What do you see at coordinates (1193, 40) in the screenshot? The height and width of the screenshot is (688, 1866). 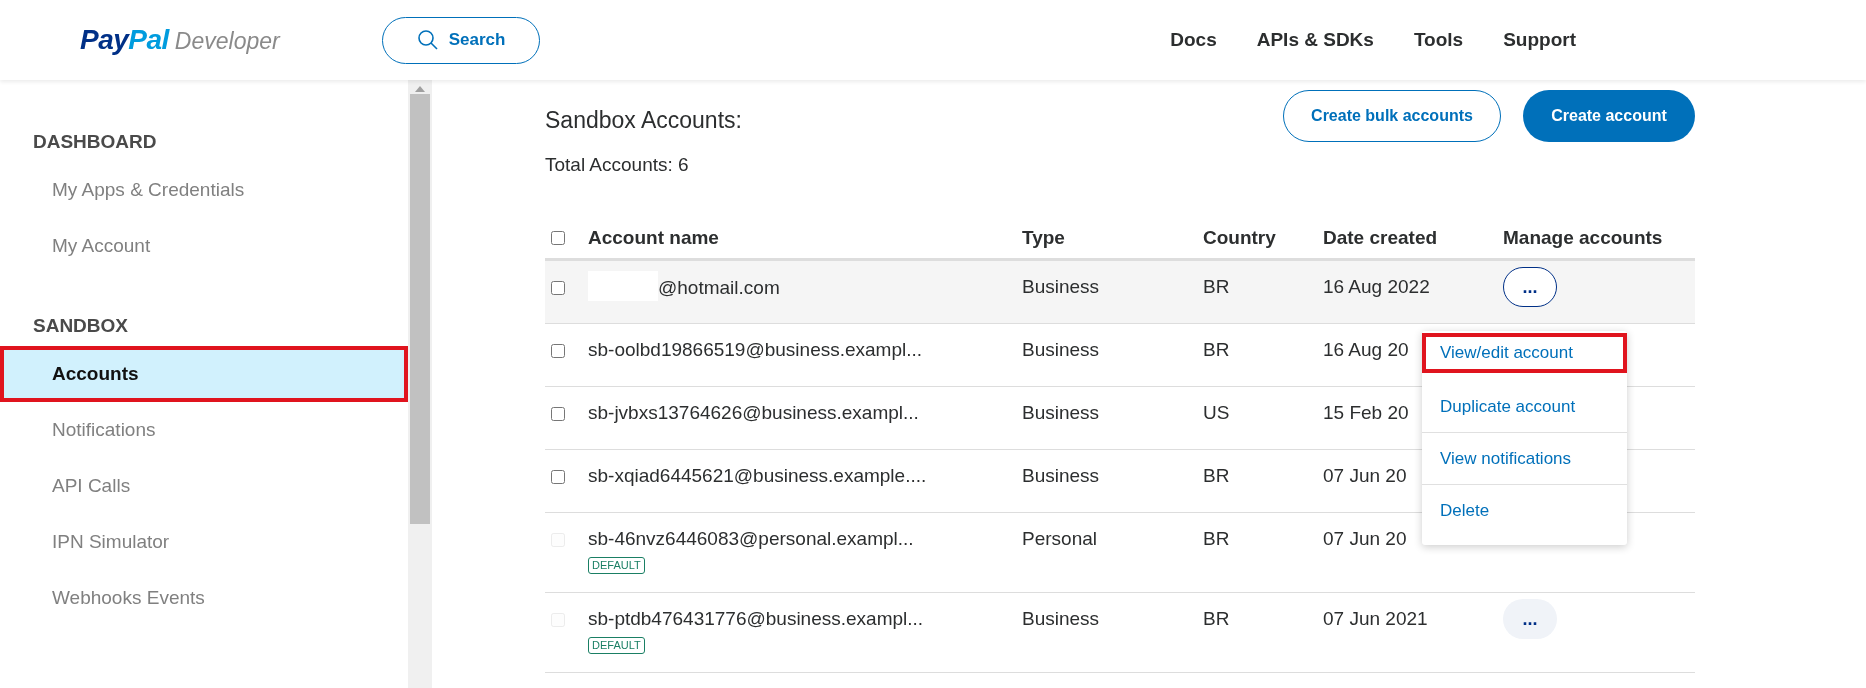 I see `nav-link: Docs` at bounding box center [1193, 40].